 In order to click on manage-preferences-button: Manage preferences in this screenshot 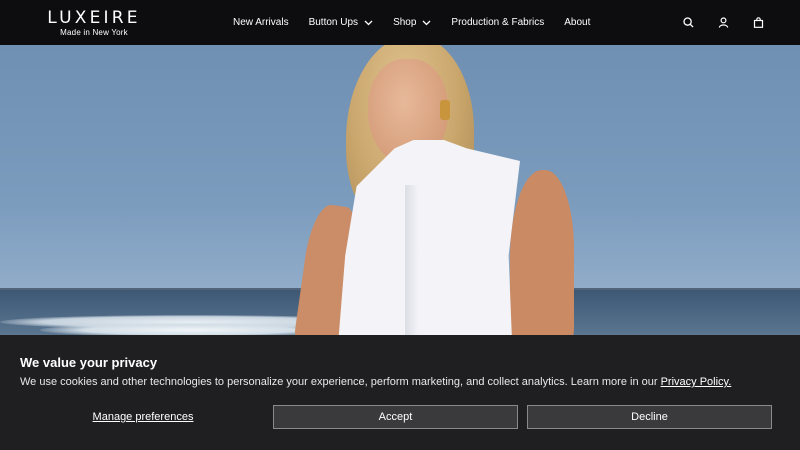, I will do `click(143, 417)`.